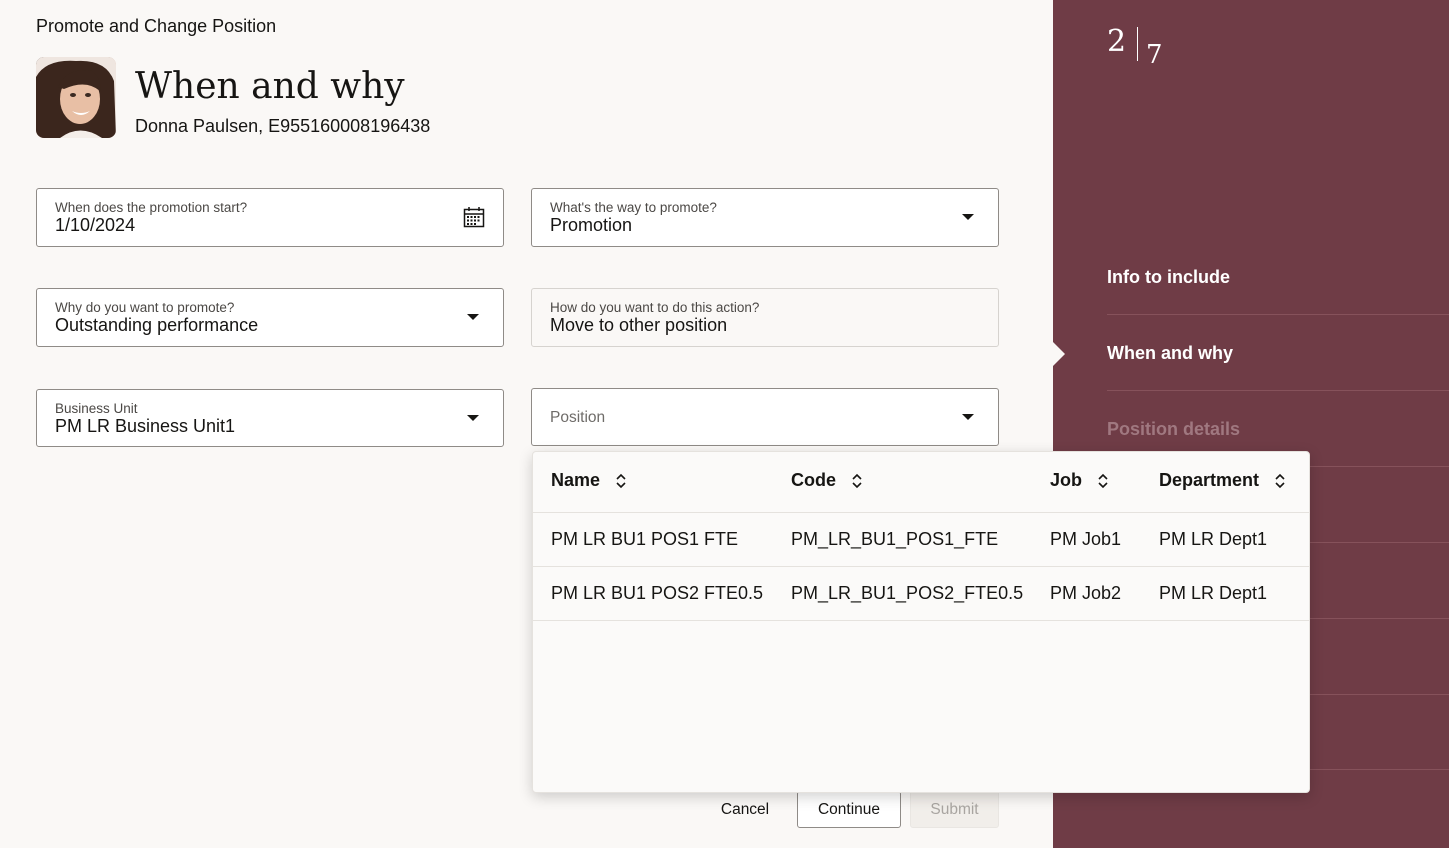  What do you see at coordinates (270, 217) in the screenshot?
I see `start-date-field: When does the promotion start? 1/10/2024` at bounding box center [270, 217].